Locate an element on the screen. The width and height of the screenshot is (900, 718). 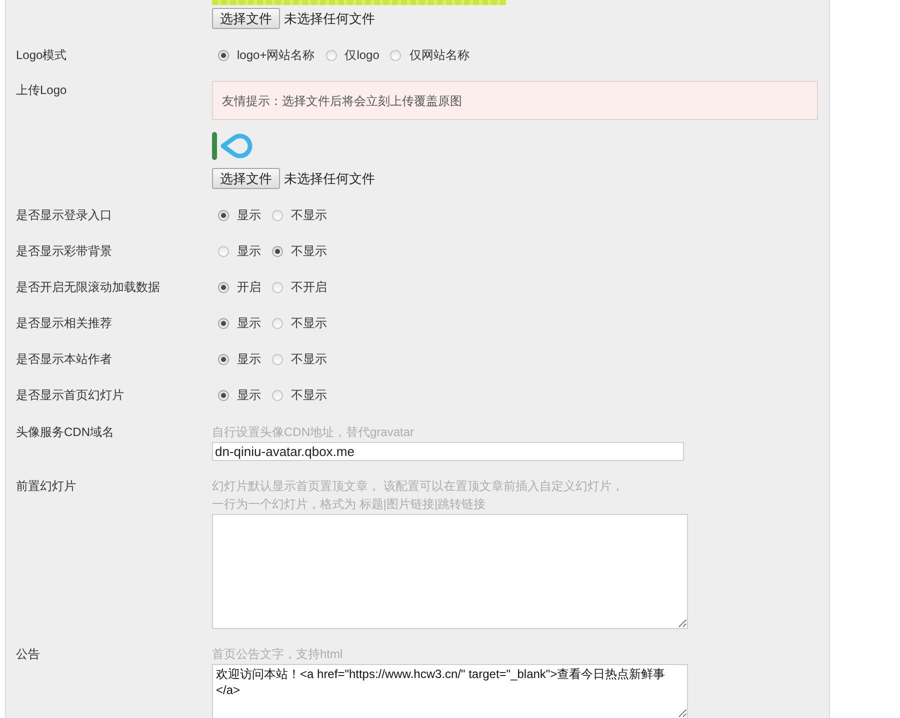
radio-option: 仅logo is located at coordinates (353, 55).